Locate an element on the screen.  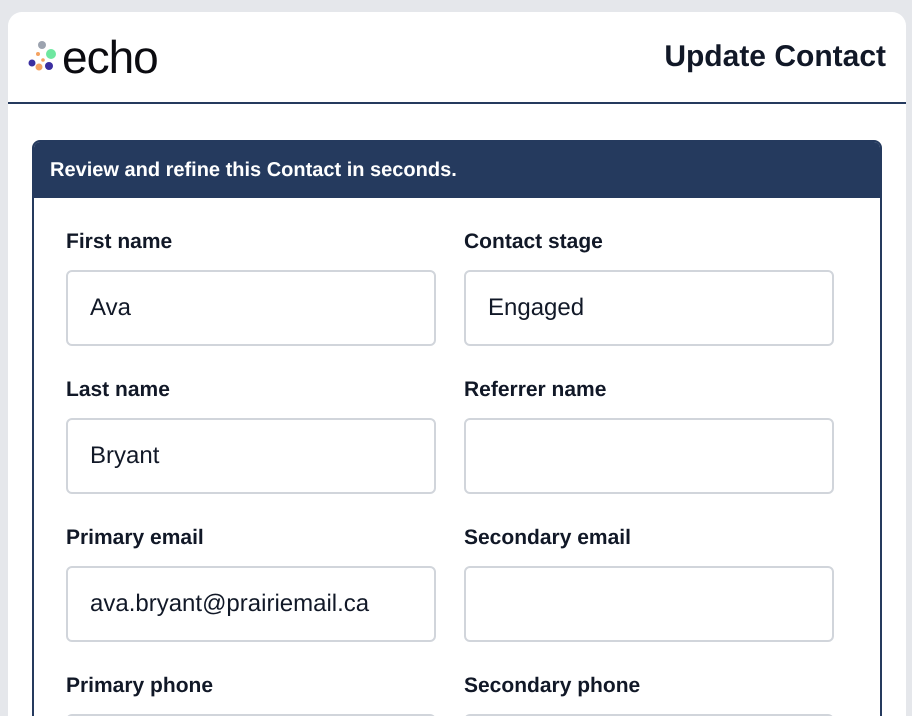
field-label: Primary email is located at coordinates (135, 538).